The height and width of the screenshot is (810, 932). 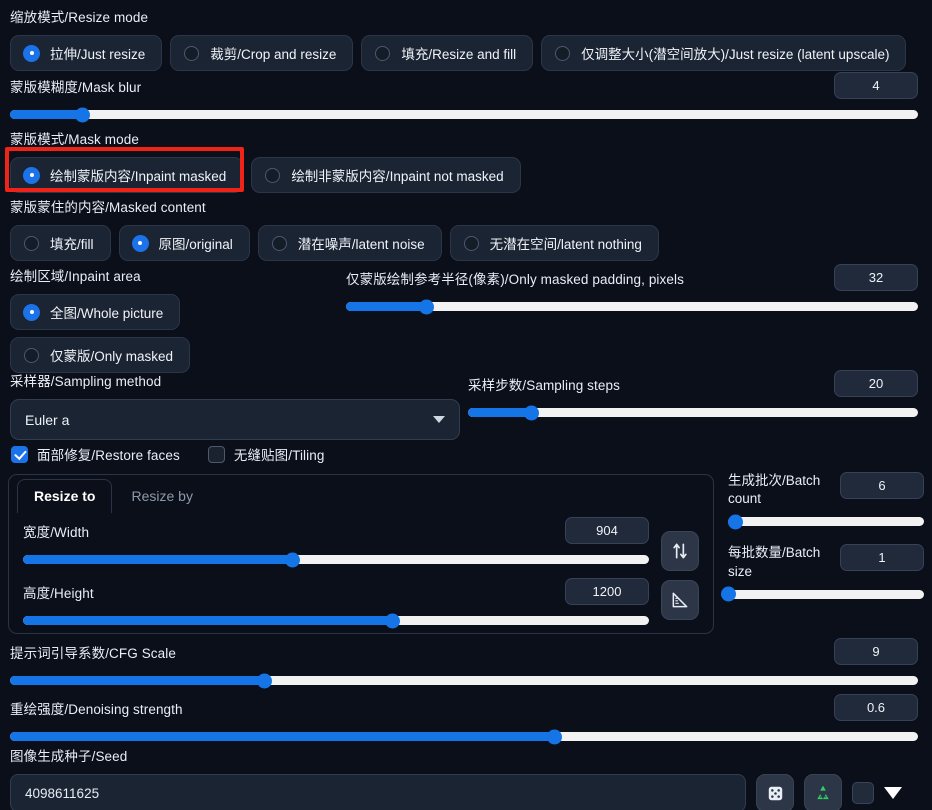 I want to click on tab-resize-by: Resize by, so click(x=161, y=496).